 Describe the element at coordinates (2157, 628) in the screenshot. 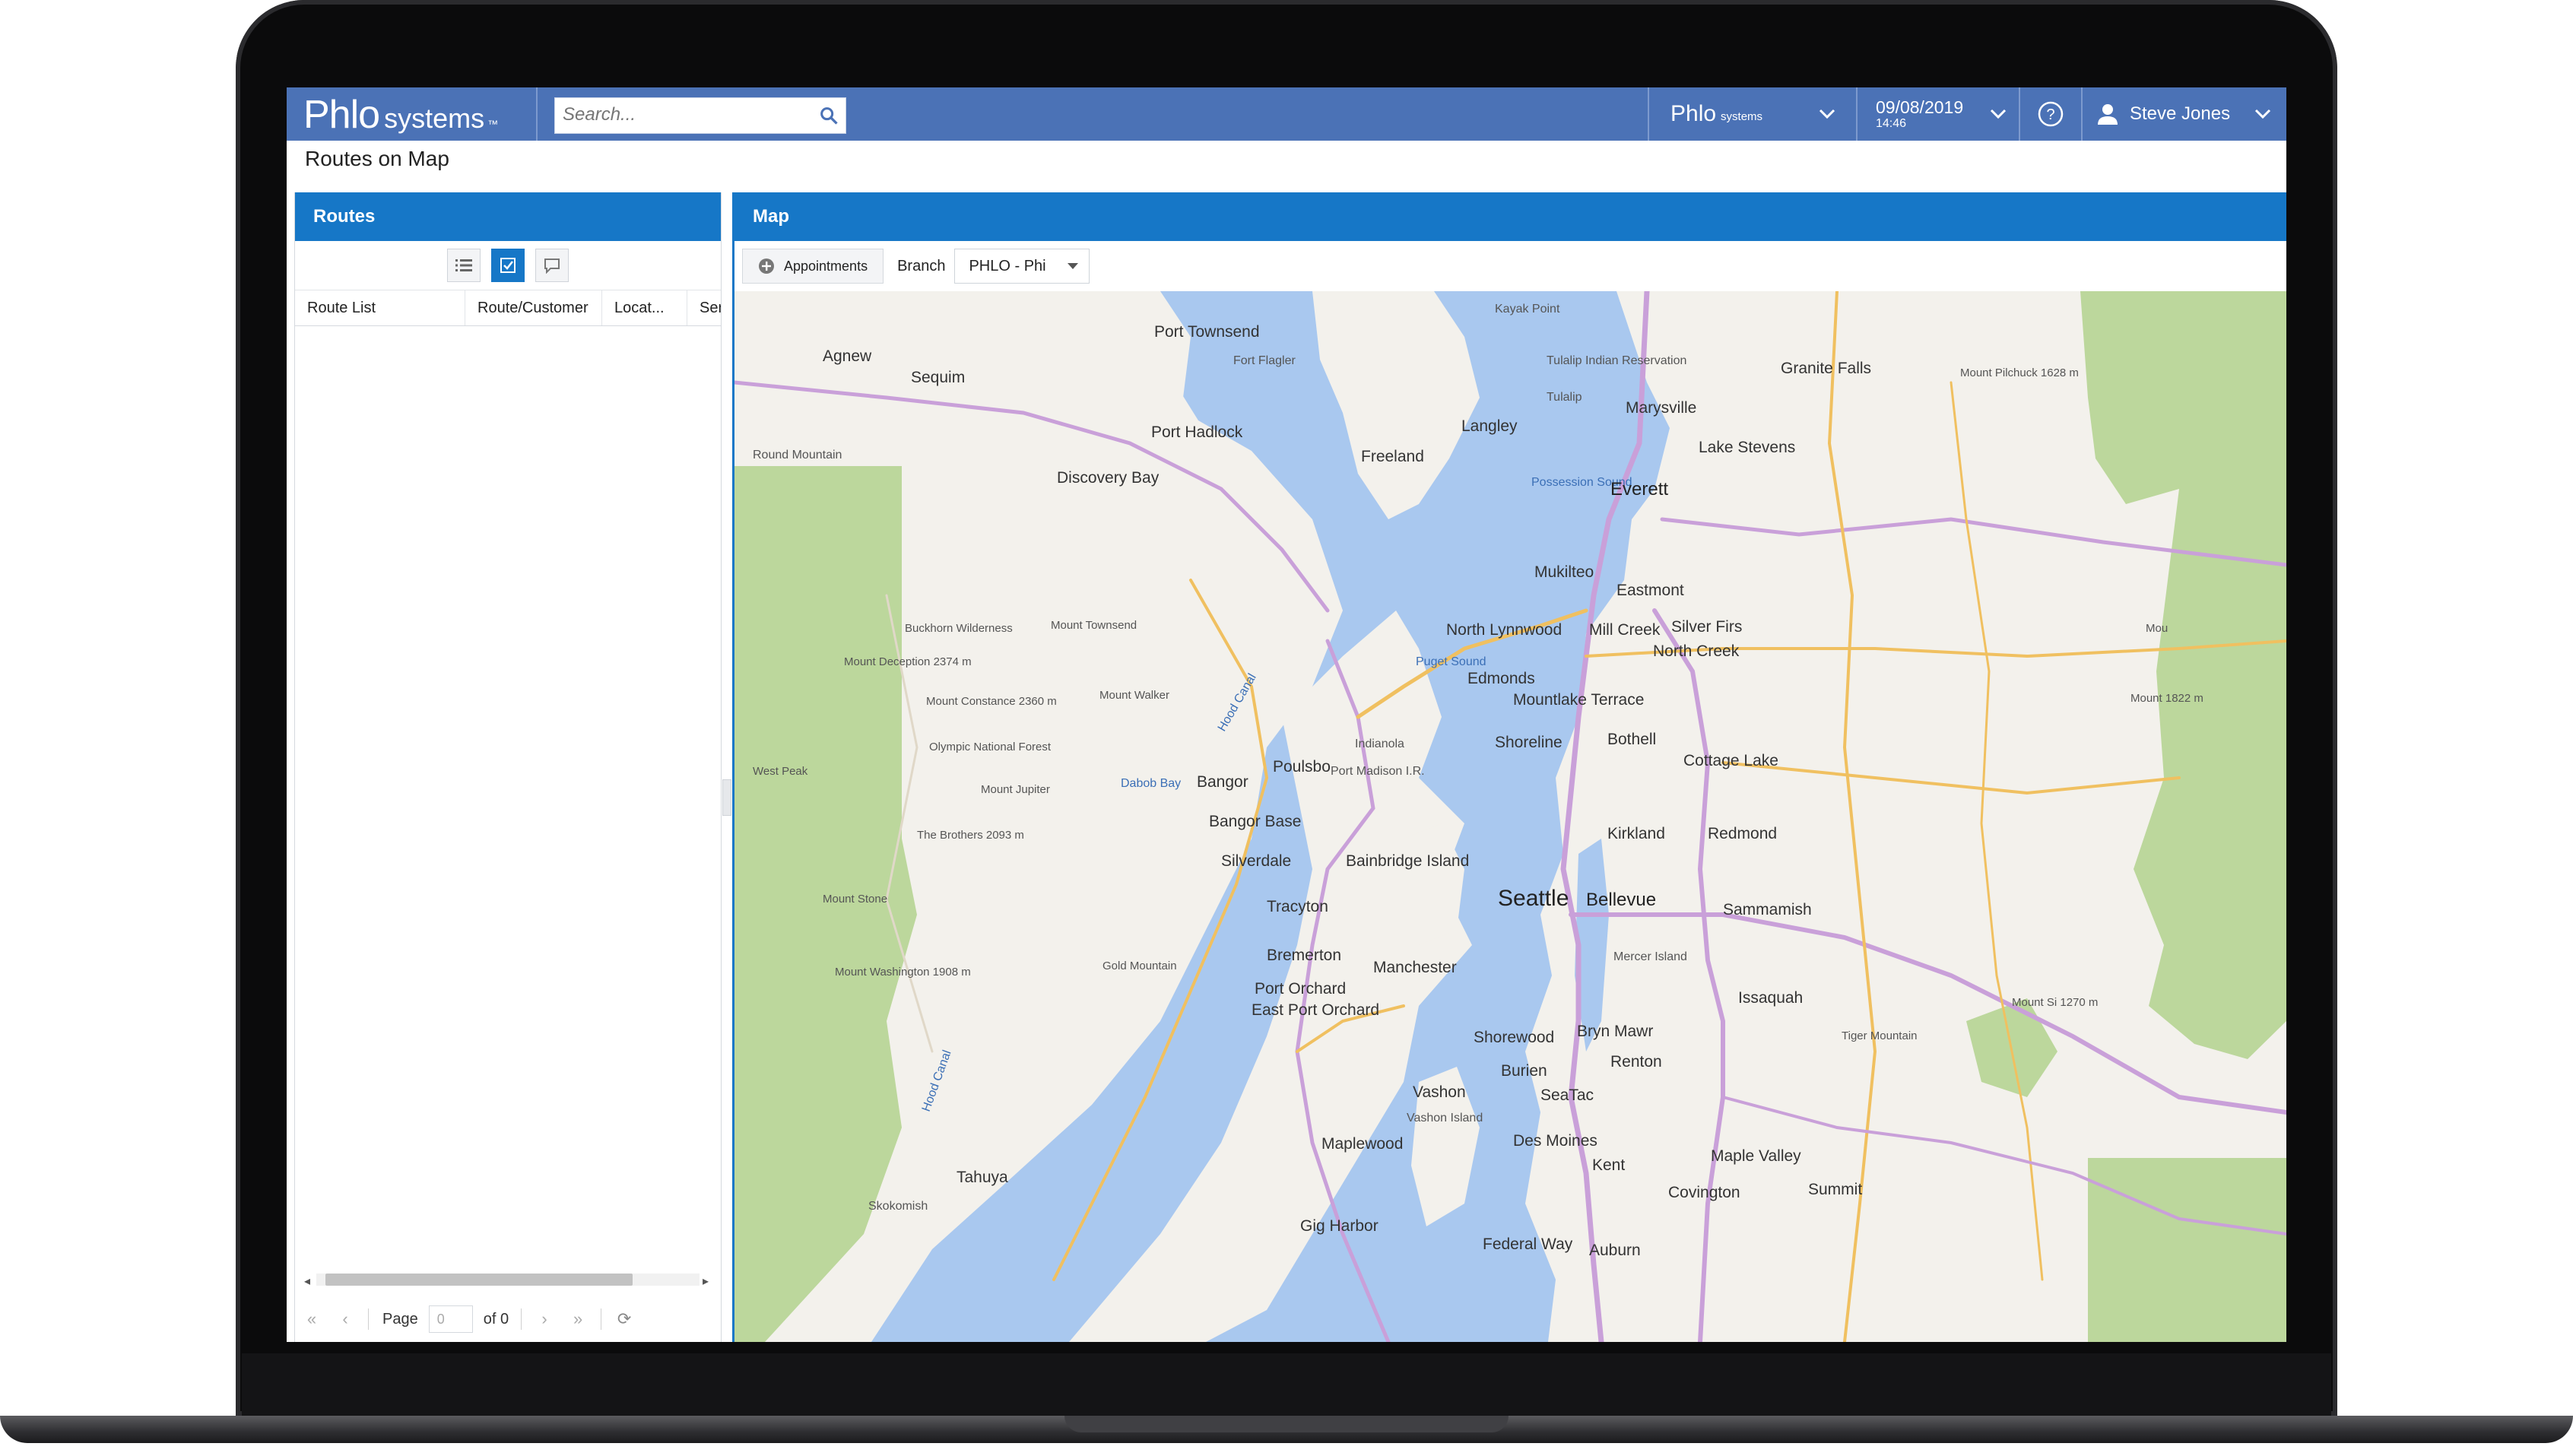

I see `map-label: Mou` at that location.